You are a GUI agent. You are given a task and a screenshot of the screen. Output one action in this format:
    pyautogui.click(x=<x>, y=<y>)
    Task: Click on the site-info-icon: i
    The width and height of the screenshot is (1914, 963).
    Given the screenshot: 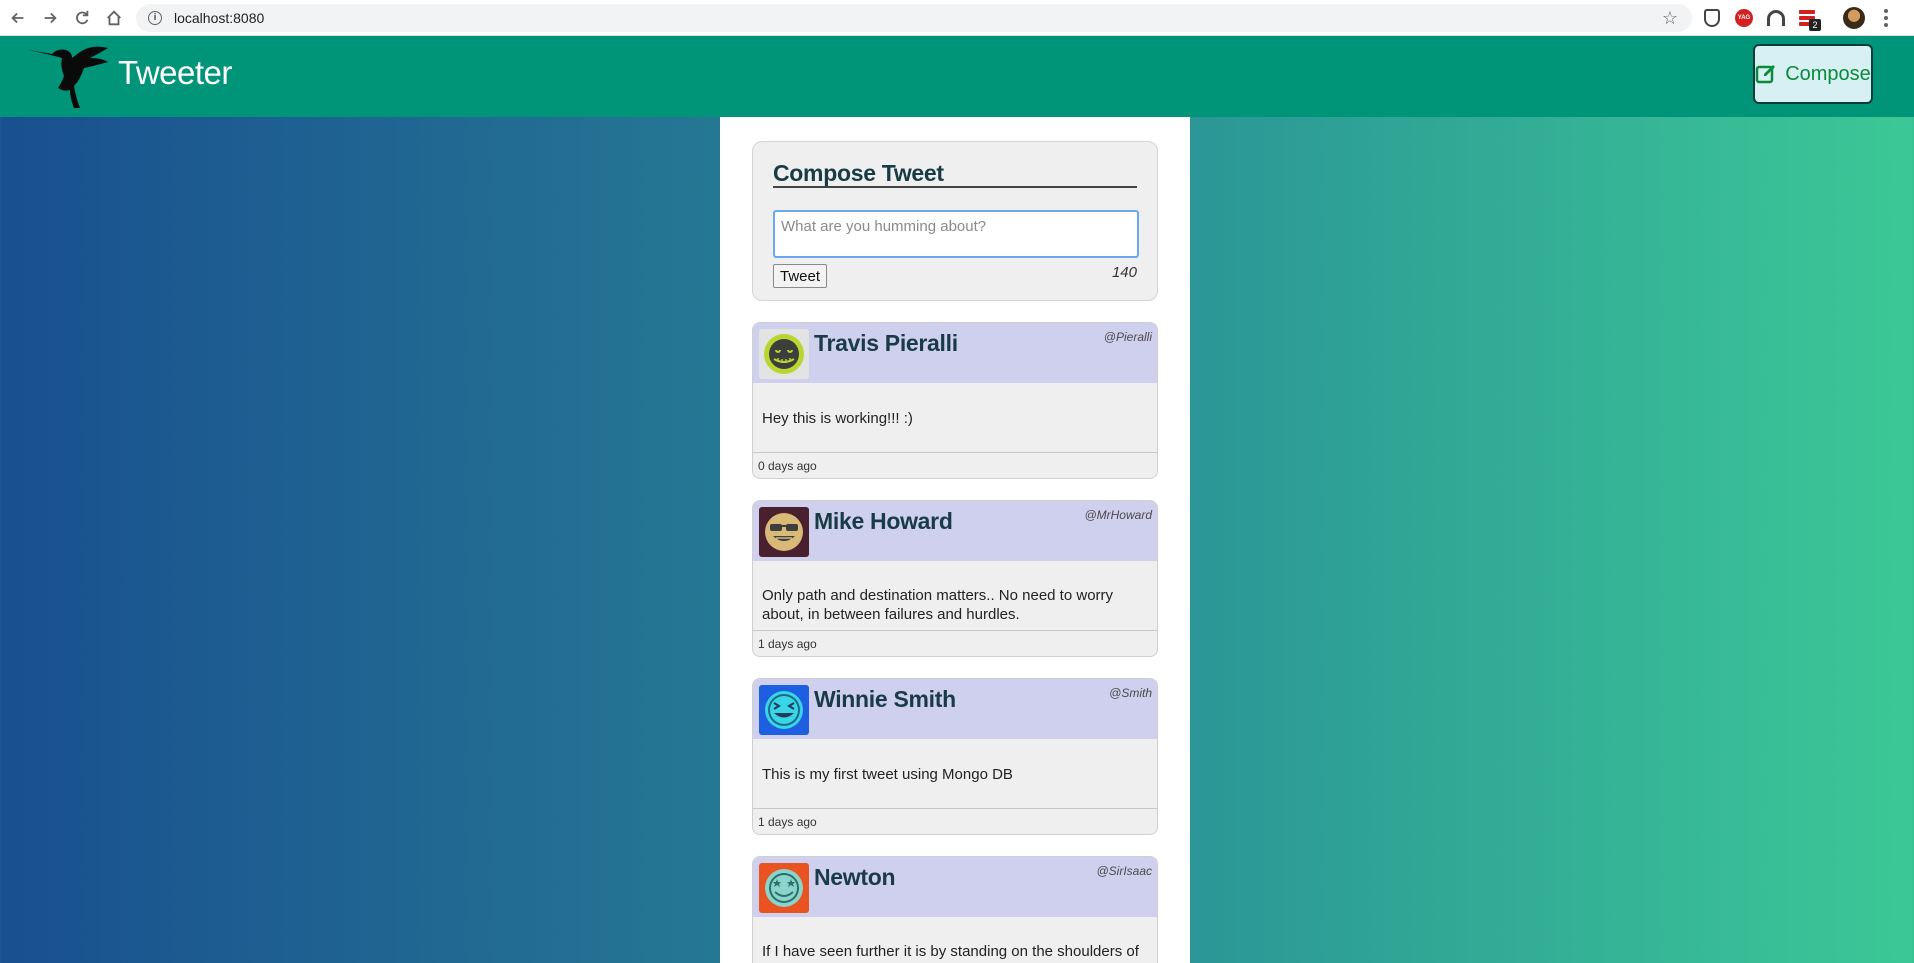 What is the action you would take?
    pyautogui.click(x=155, y=18)
    